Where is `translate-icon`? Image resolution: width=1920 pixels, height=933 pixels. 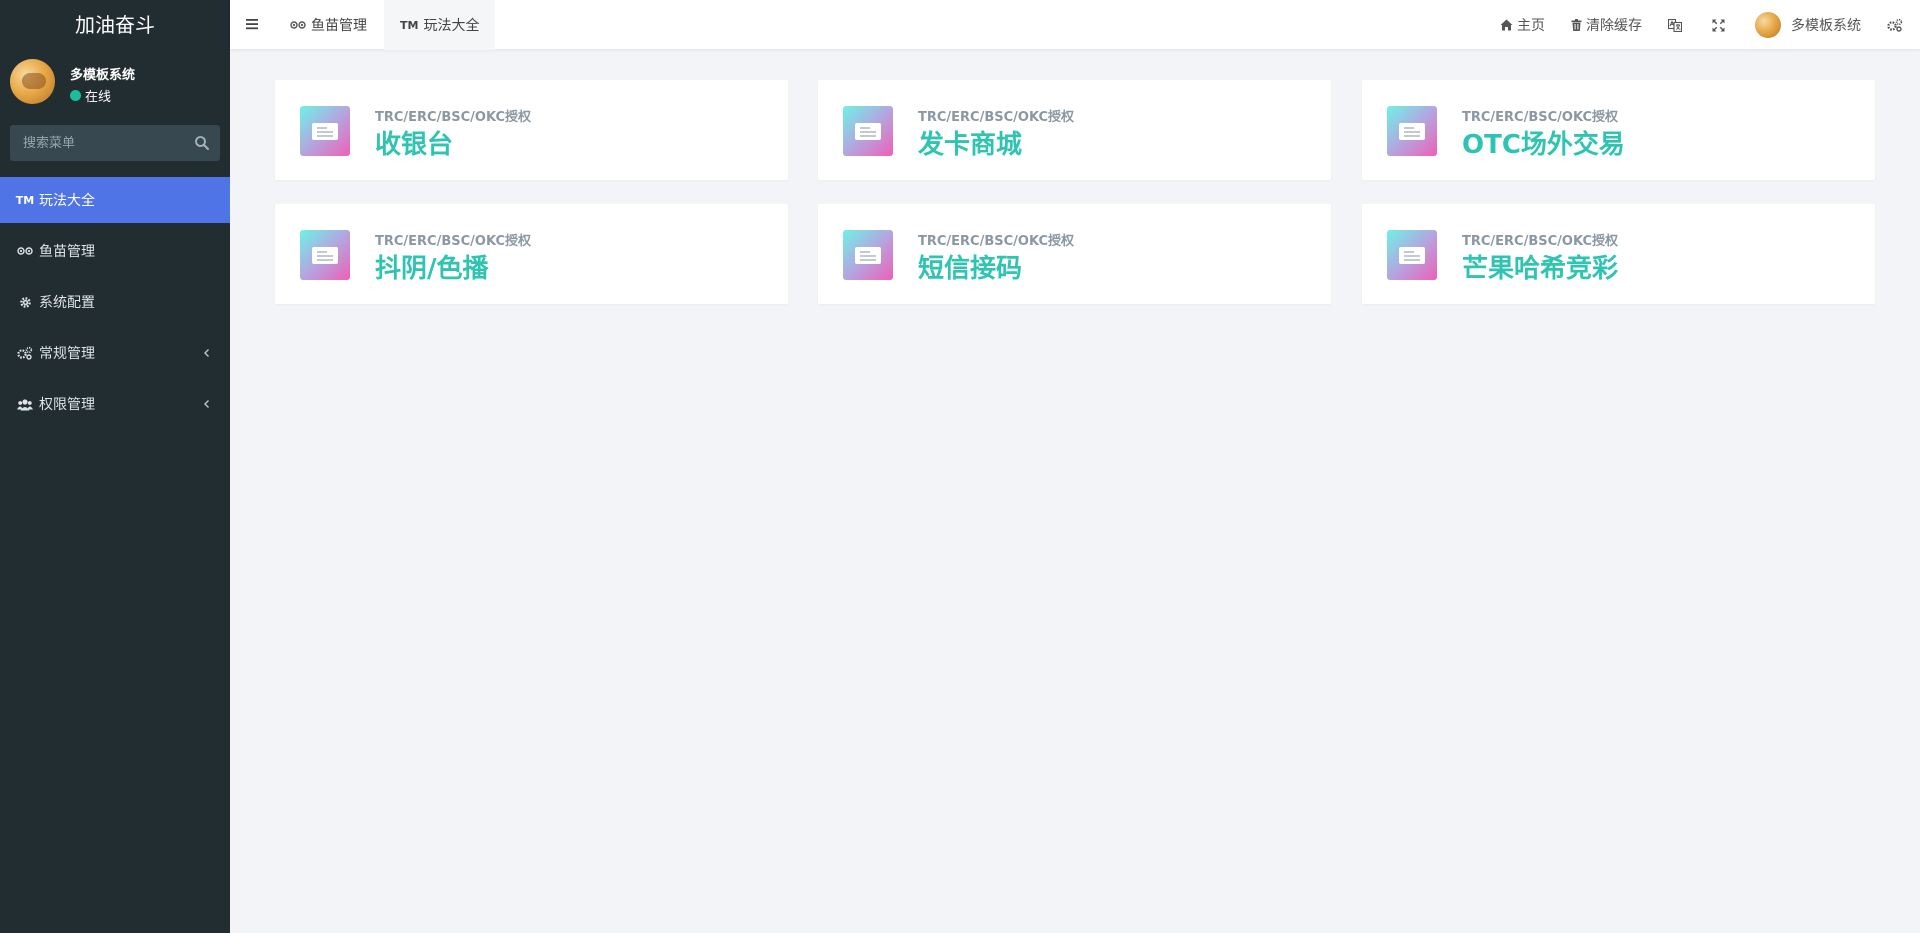 translate-icon is located at coordinates (1675, 25).